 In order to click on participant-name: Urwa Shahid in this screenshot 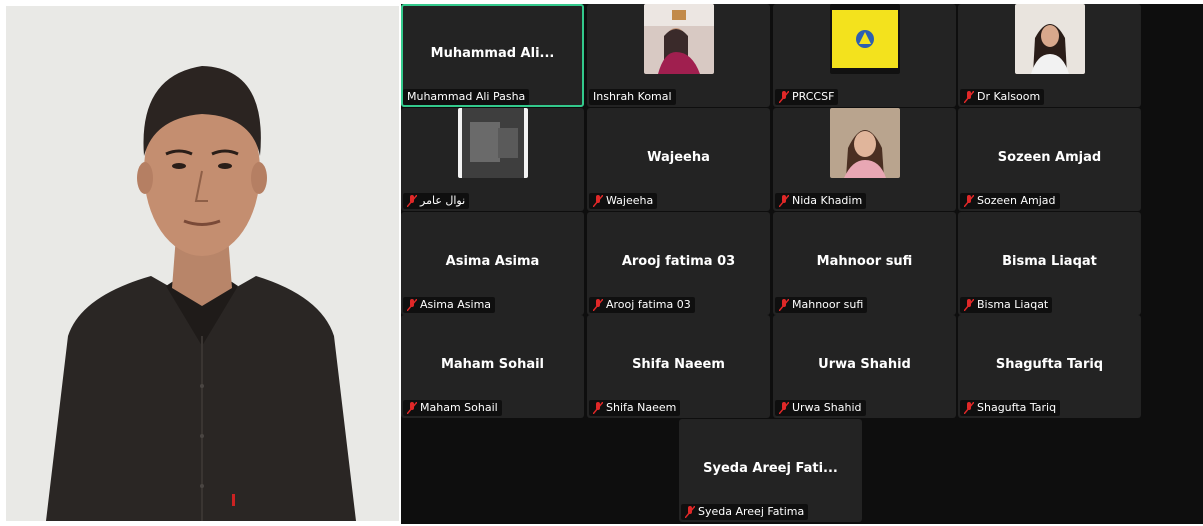, I will do `click(864, 364)`.